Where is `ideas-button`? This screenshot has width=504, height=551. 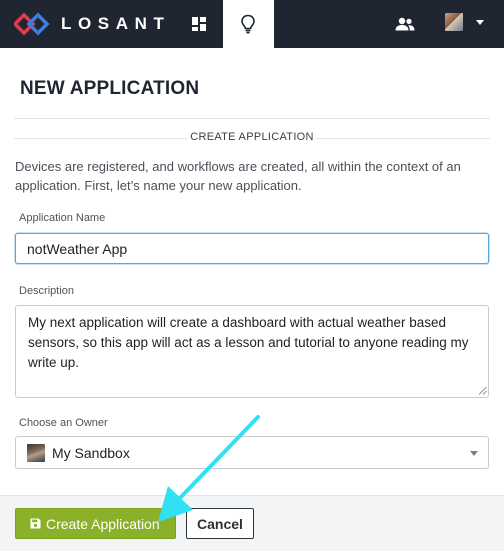 ideas-button is located at coordinates (248, 24).